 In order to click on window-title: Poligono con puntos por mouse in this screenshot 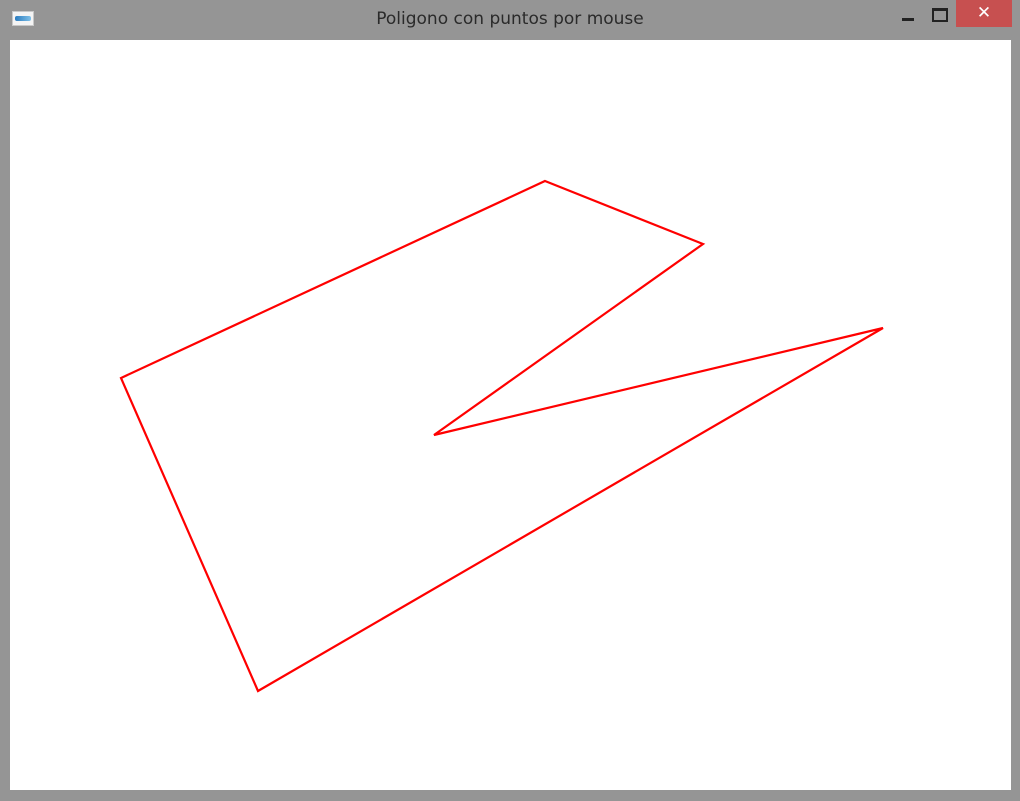, I will do `click(510, 19)`.